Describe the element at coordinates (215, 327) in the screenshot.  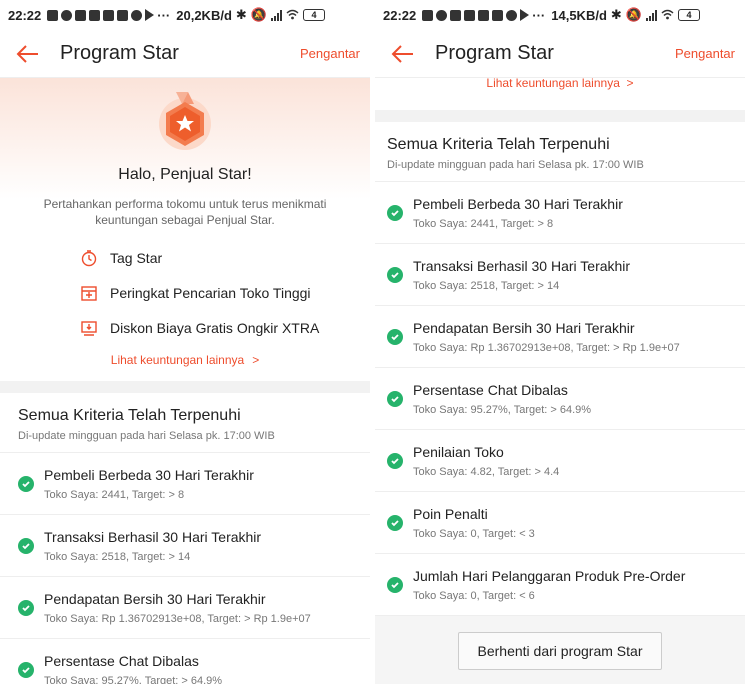
I see `benefit-label: Diskon Biaya Gratis Ongkir XTRA` at that location.